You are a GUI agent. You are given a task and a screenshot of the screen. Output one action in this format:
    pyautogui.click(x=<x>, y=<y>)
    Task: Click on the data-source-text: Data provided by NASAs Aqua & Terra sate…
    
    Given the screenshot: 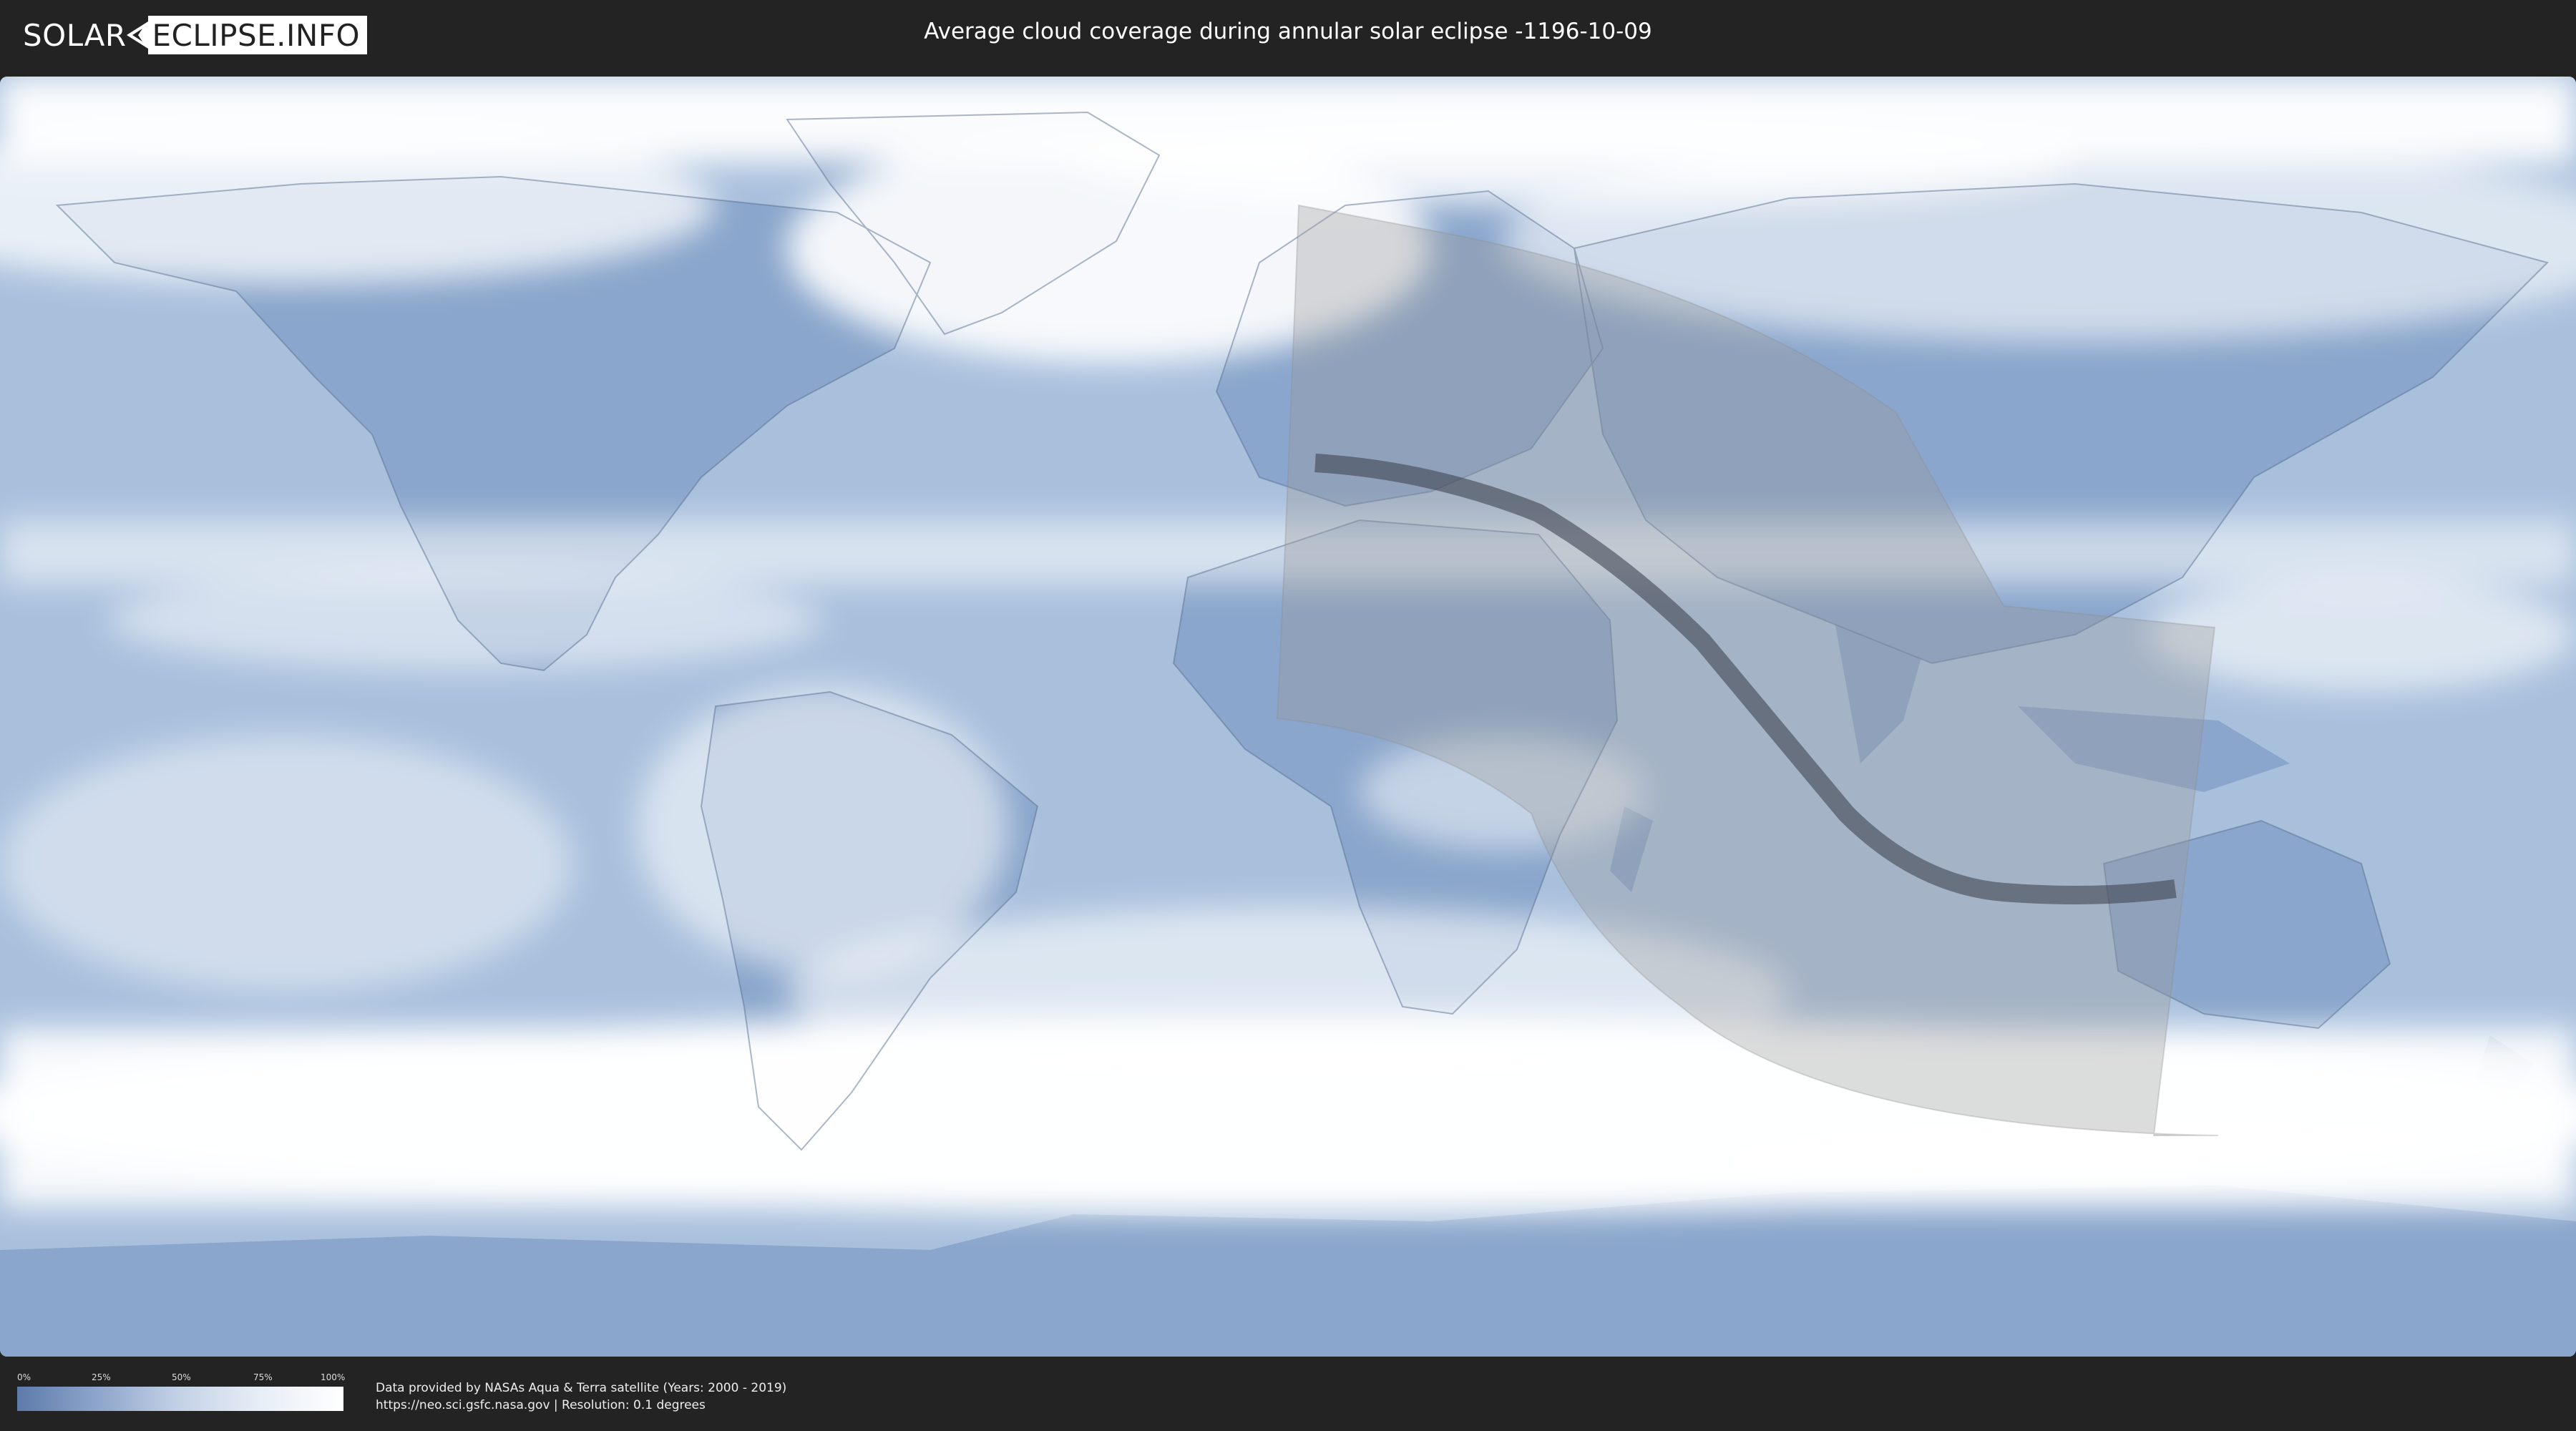 What is the action you would take?
    pyautogui.click(x=581, y=1396)
    